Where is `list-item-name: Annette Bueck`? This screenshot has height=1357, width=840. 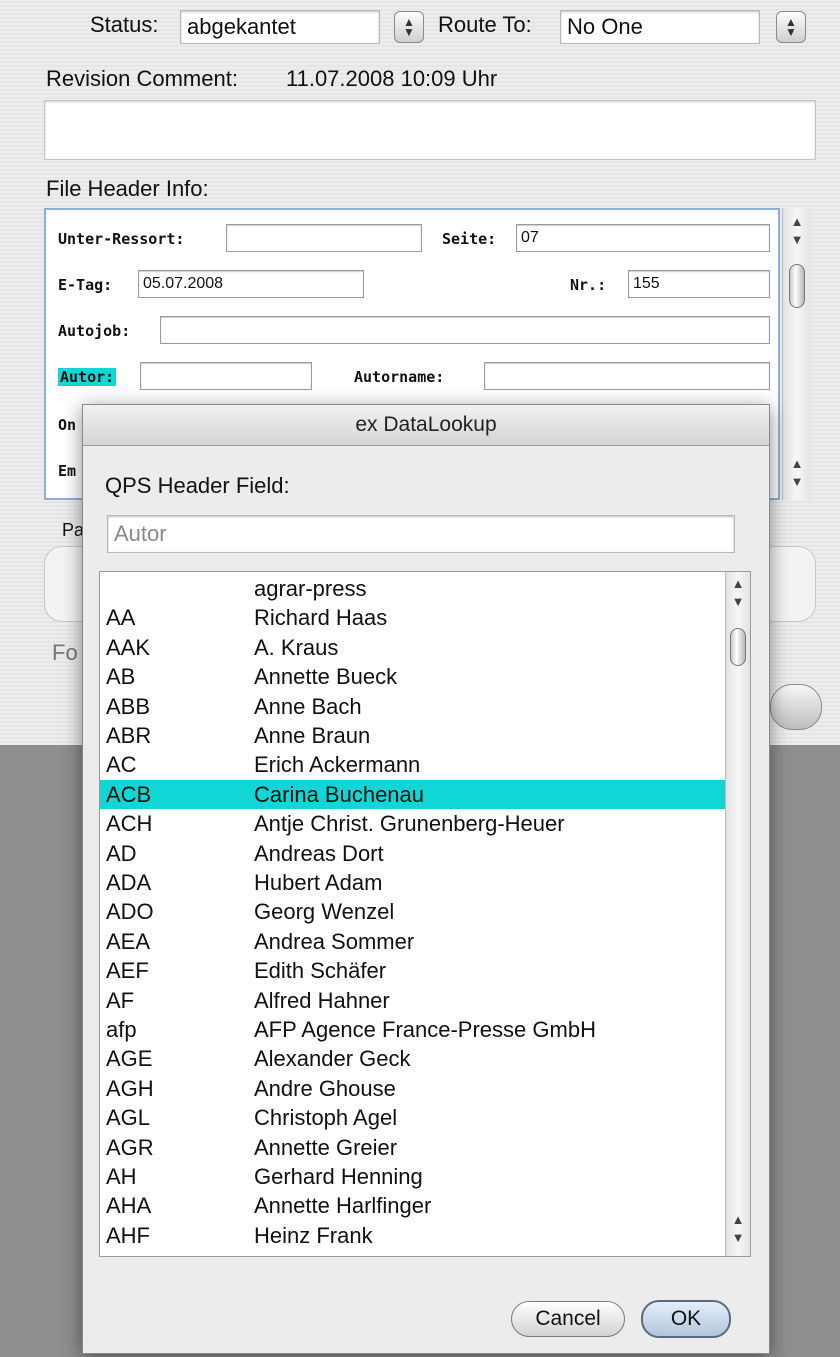 list-item-name: Annette Bueck is located at coordinates (326, 677).